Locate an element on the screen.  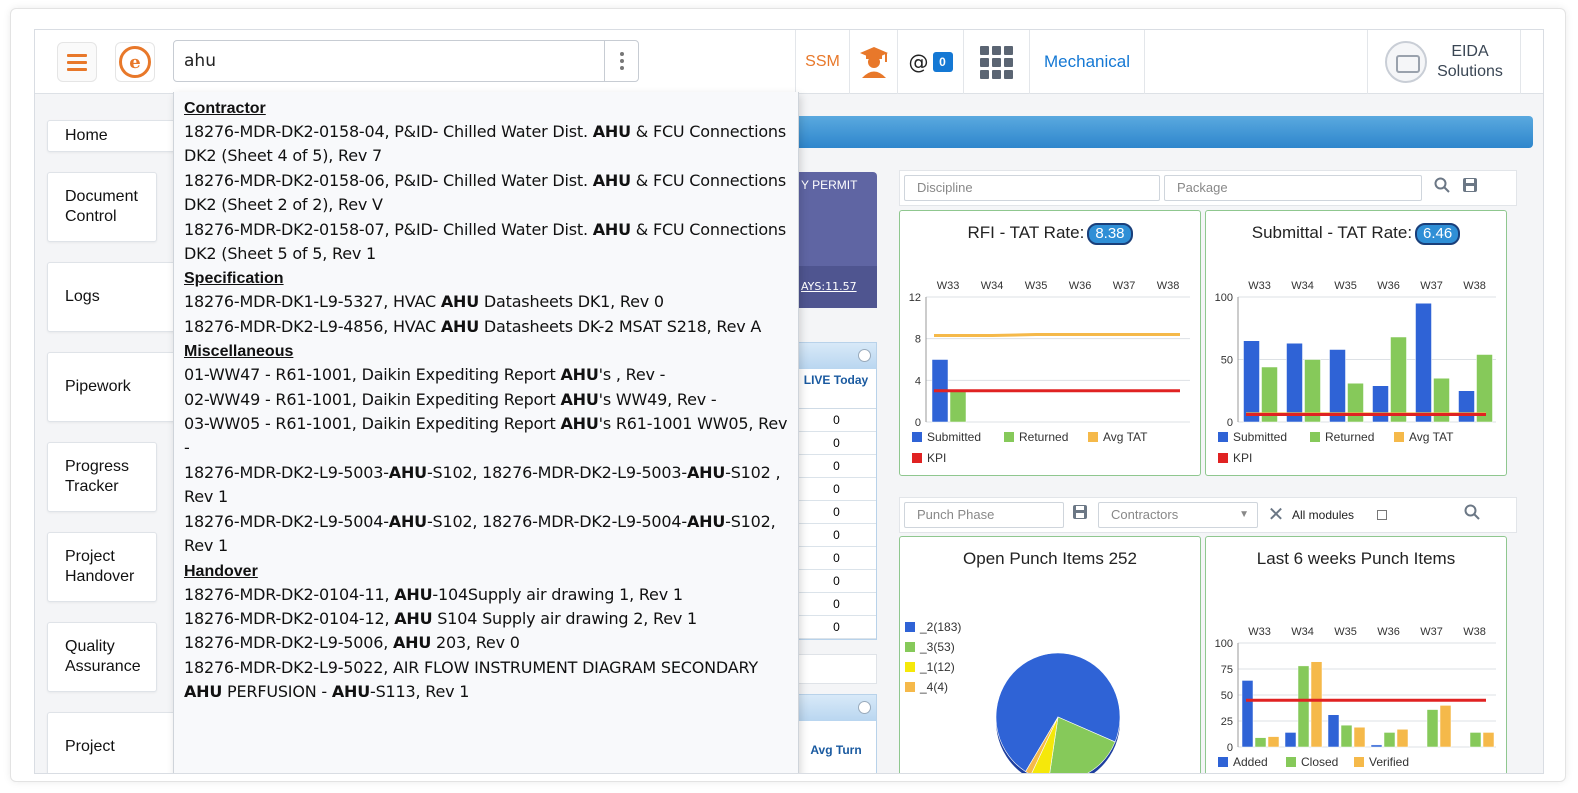
discipline-filter: Discipline is located at coordinates (1032, 188).